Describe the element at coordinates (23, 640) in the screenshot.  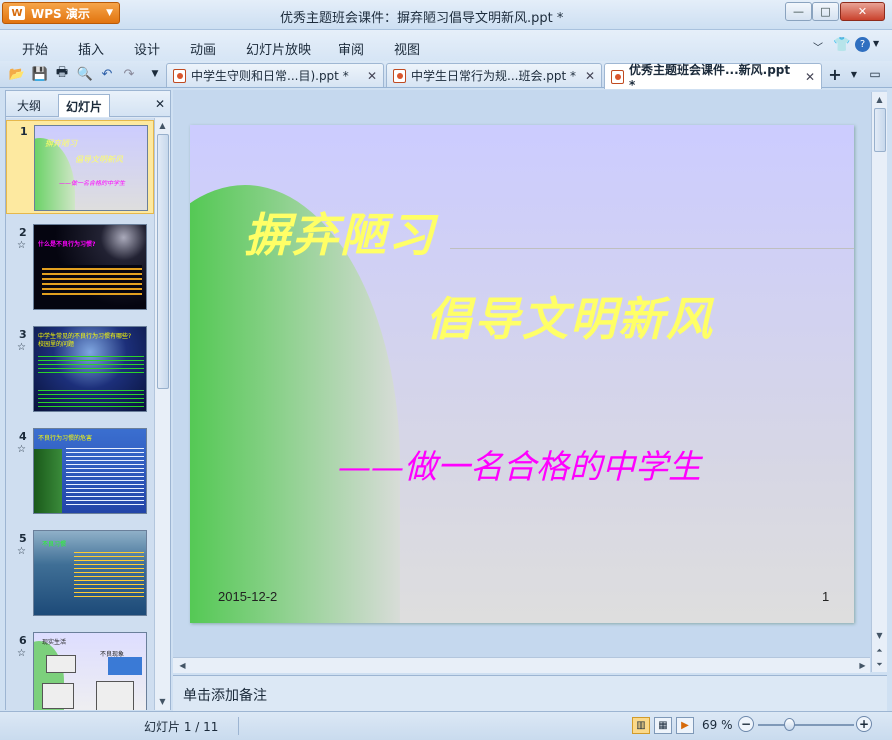
I see `slide-number: 6` at that location.